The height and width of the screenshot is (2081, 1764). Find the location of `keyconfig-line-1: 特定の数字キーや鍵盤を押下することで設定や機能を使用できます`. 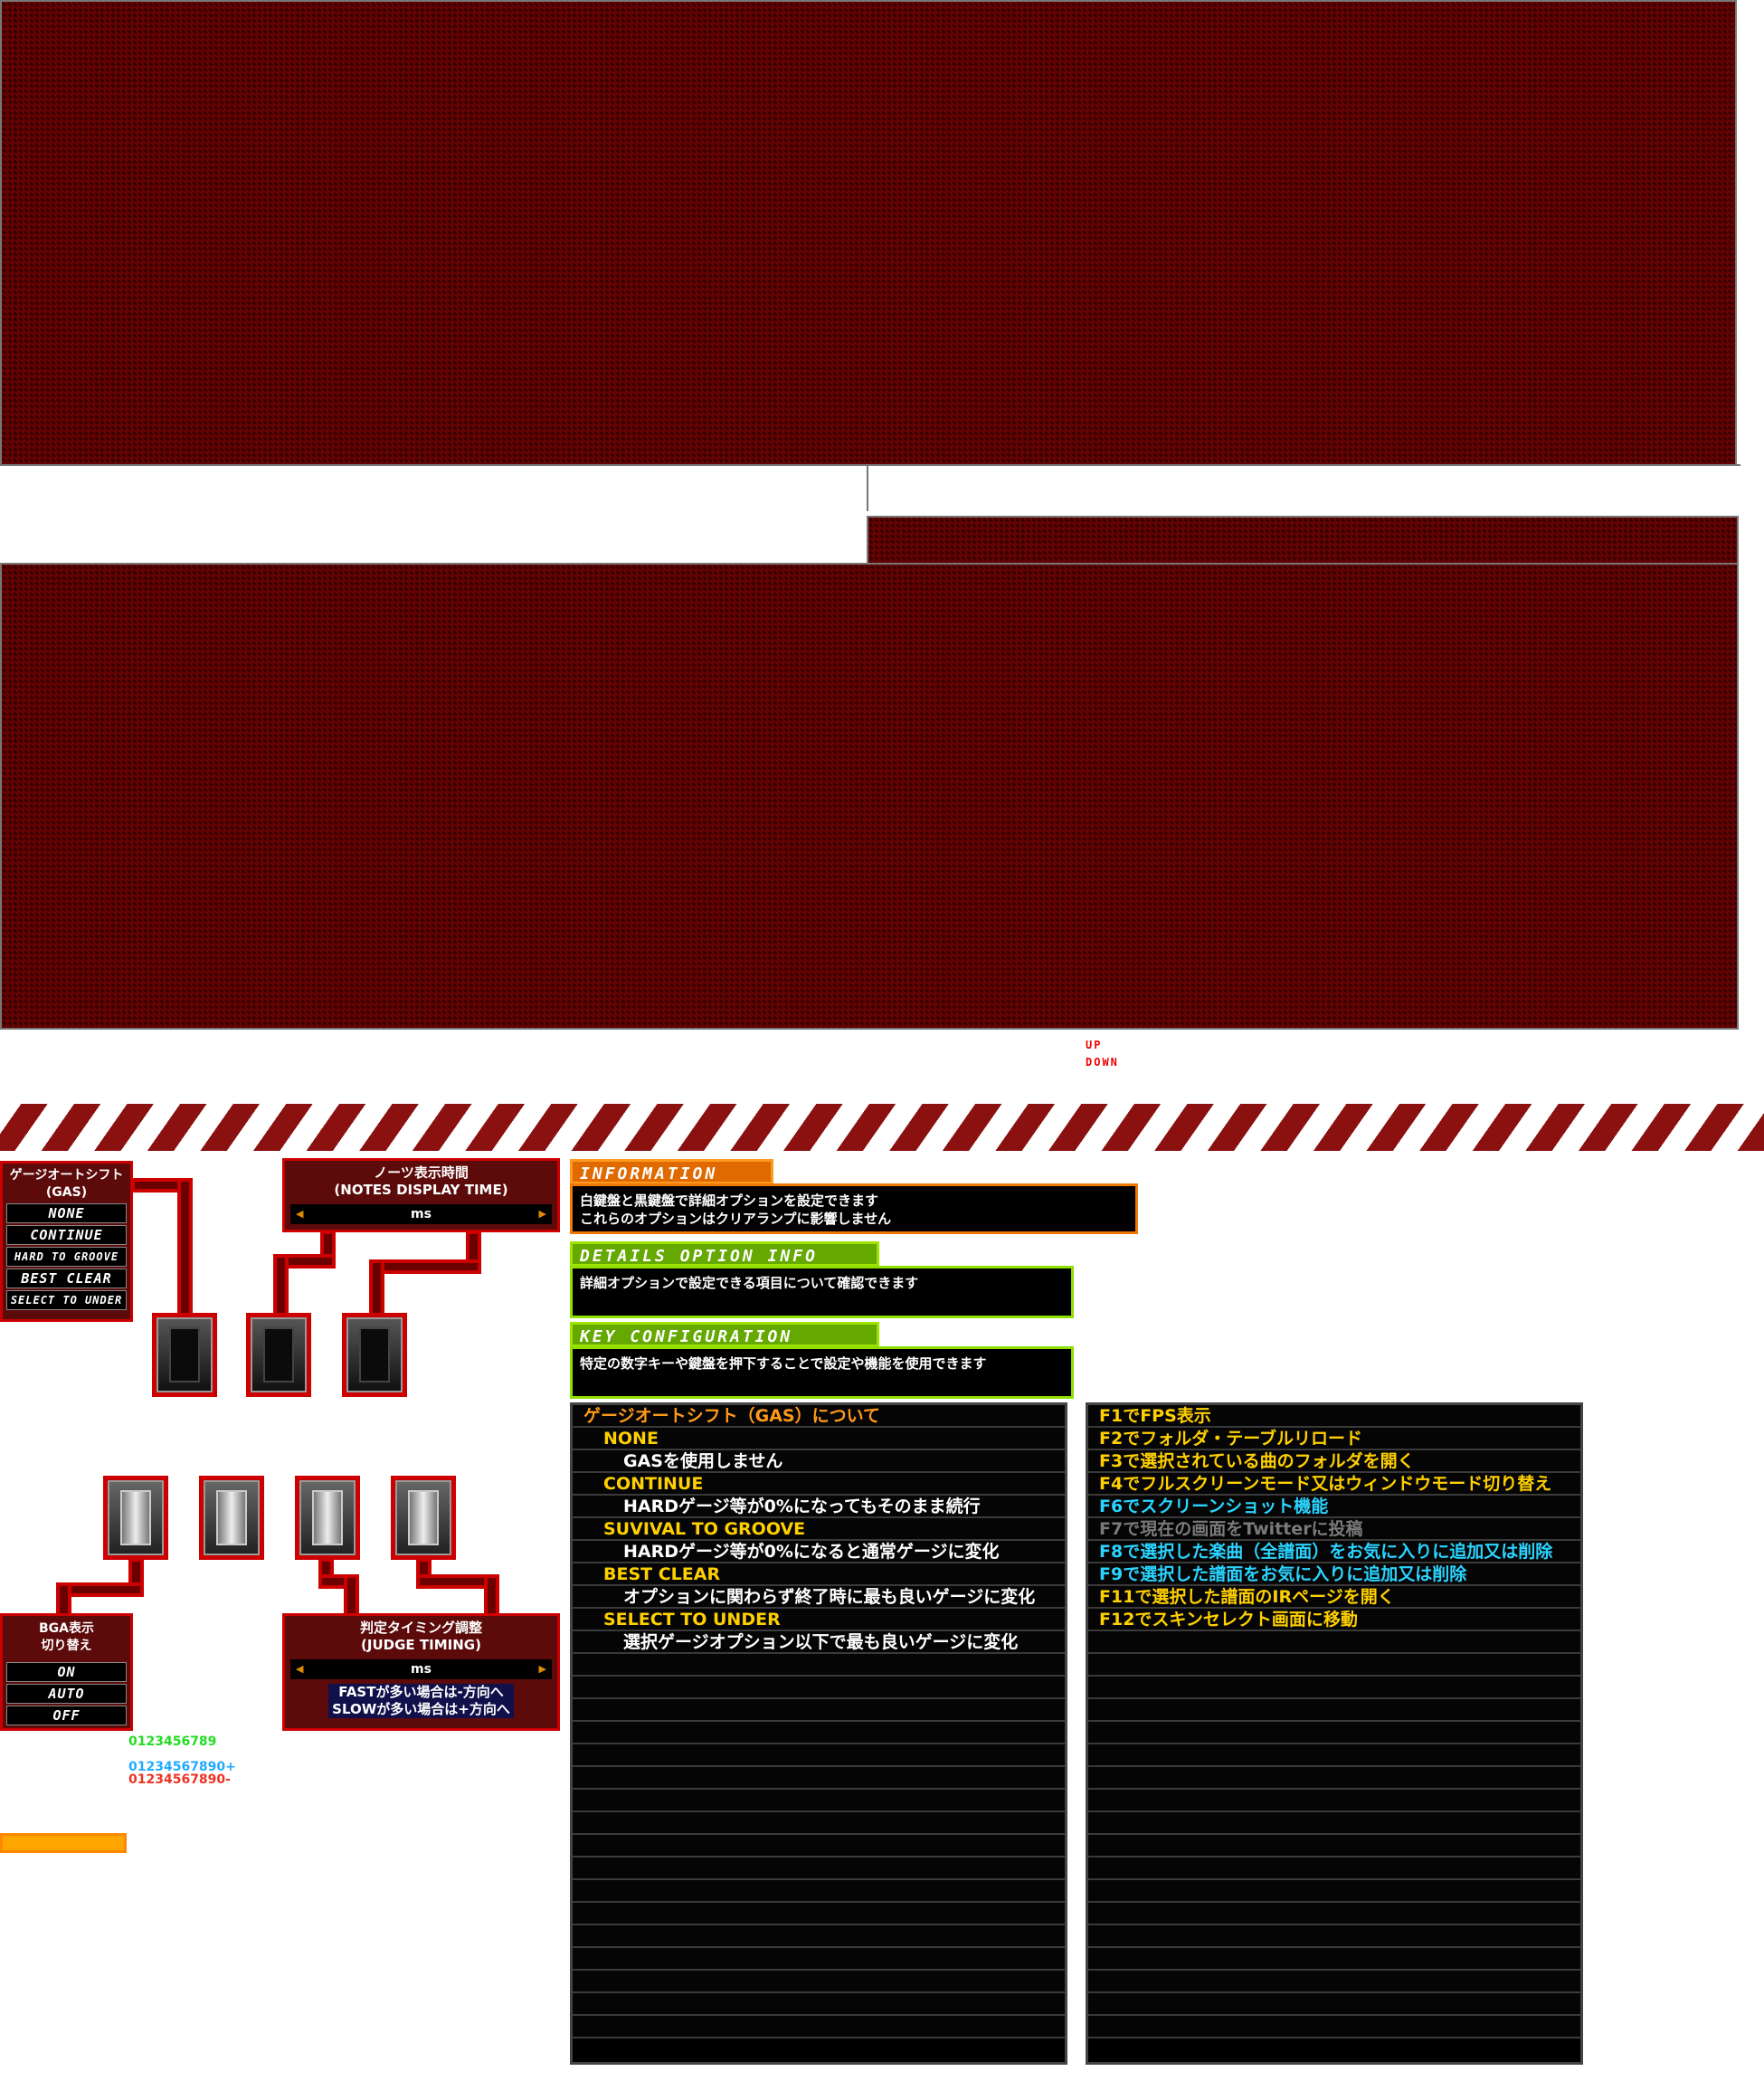

keyconfig-line-1: 特定の数字キーや鍵盤を押下することで設定や機能を使用できます is located at coordinates (783, 1364).